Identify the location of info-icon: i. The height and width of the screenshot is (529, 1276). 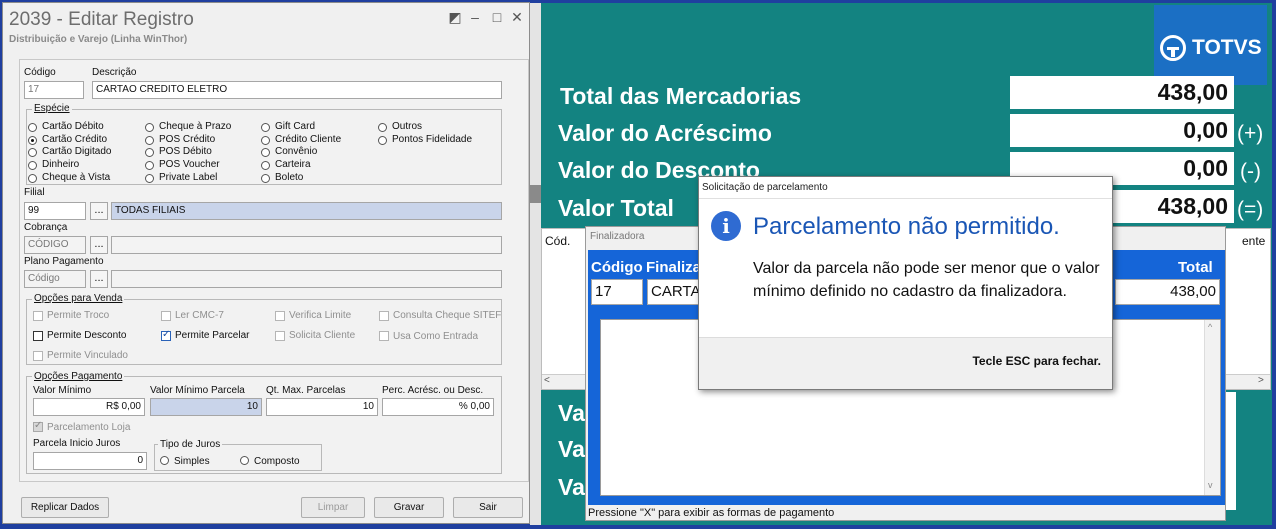
(726, 226).